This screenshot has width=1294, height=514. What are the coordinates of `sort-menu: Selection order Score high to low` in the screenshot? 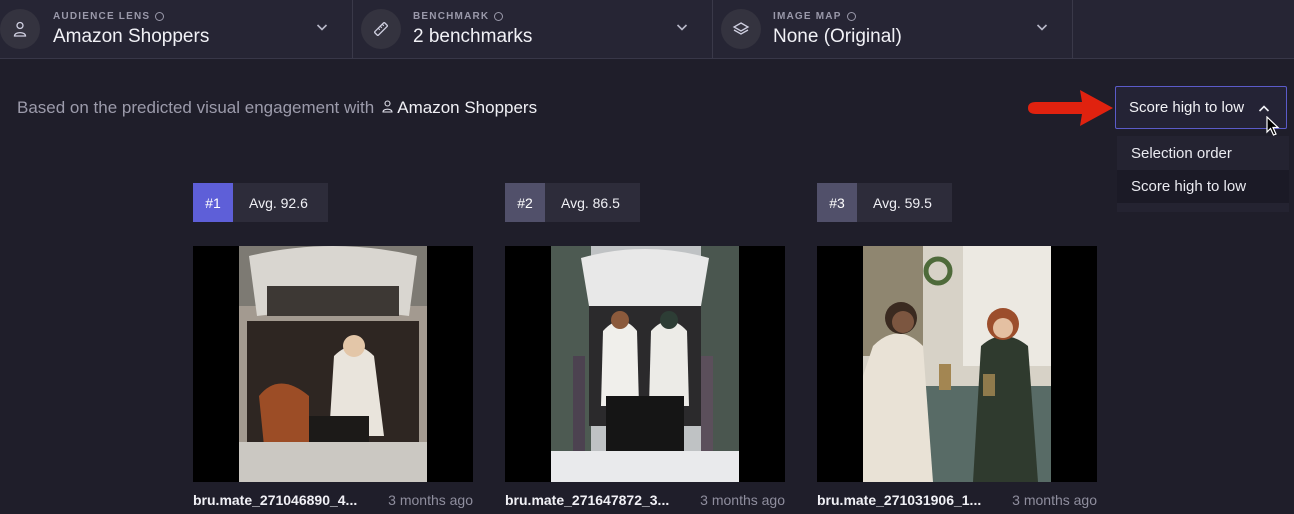 It's located at (1203, 174).